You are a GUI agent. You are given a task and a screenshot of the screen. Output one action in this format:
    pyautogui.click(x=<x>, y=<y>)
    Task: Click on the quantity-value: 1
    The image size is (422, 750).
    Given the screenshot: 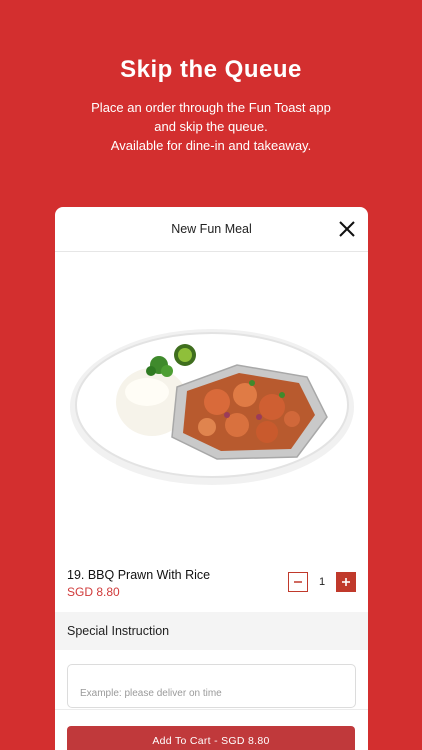 What is the action you would take?
    pyautogui.click(x=322, y=582)
    